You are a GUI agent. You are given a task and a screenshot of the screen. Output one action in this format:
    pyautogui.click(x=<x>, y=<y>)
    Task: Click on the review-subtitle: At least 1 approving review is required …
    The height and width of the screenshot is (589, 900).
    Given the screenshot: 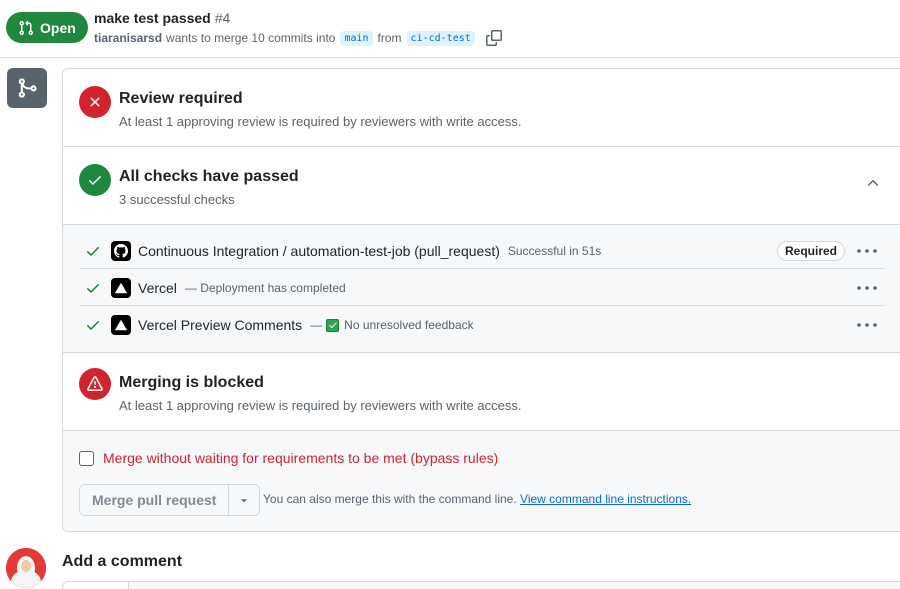 What is the action you would take?
    pyautogui.click(x=320, y=121)
    